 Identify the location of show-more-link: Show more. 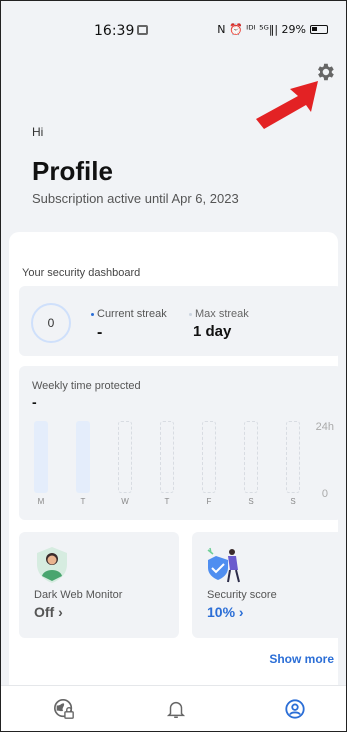
(301, 659).